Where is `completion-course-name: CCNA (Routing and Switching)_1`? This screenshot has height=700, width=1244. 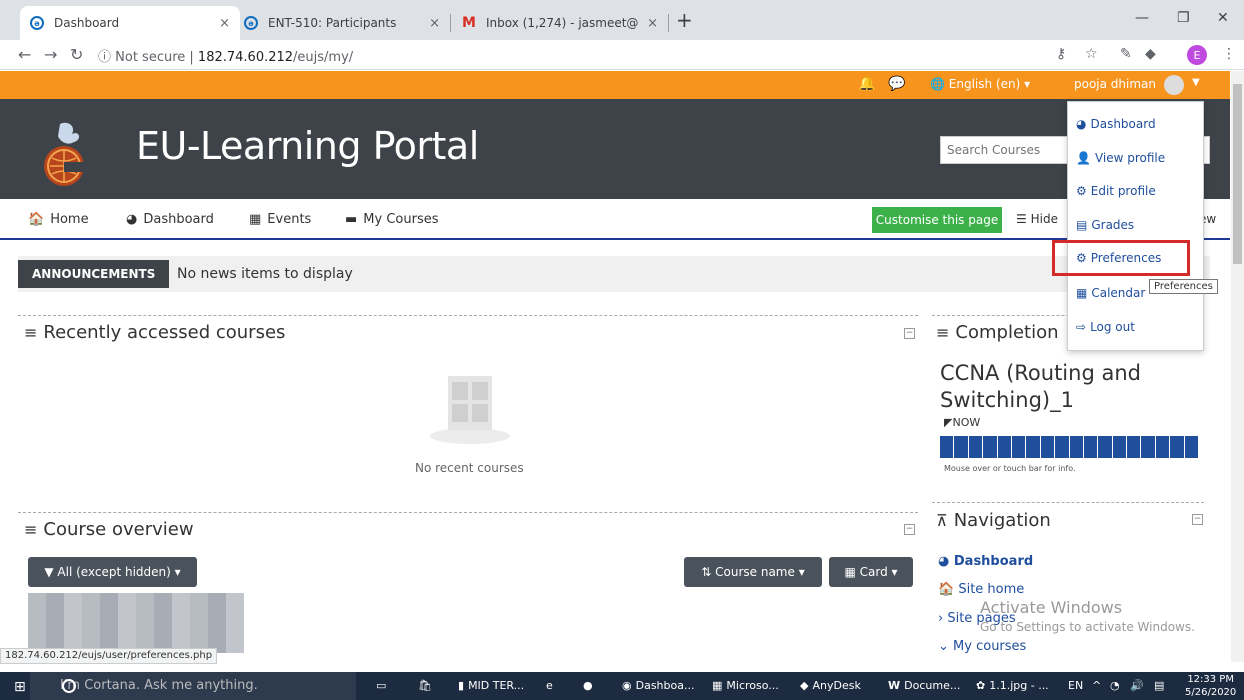
completion-course-name: CCNA (Routing and Switching)_1 is located at coordinates (1065, 387).